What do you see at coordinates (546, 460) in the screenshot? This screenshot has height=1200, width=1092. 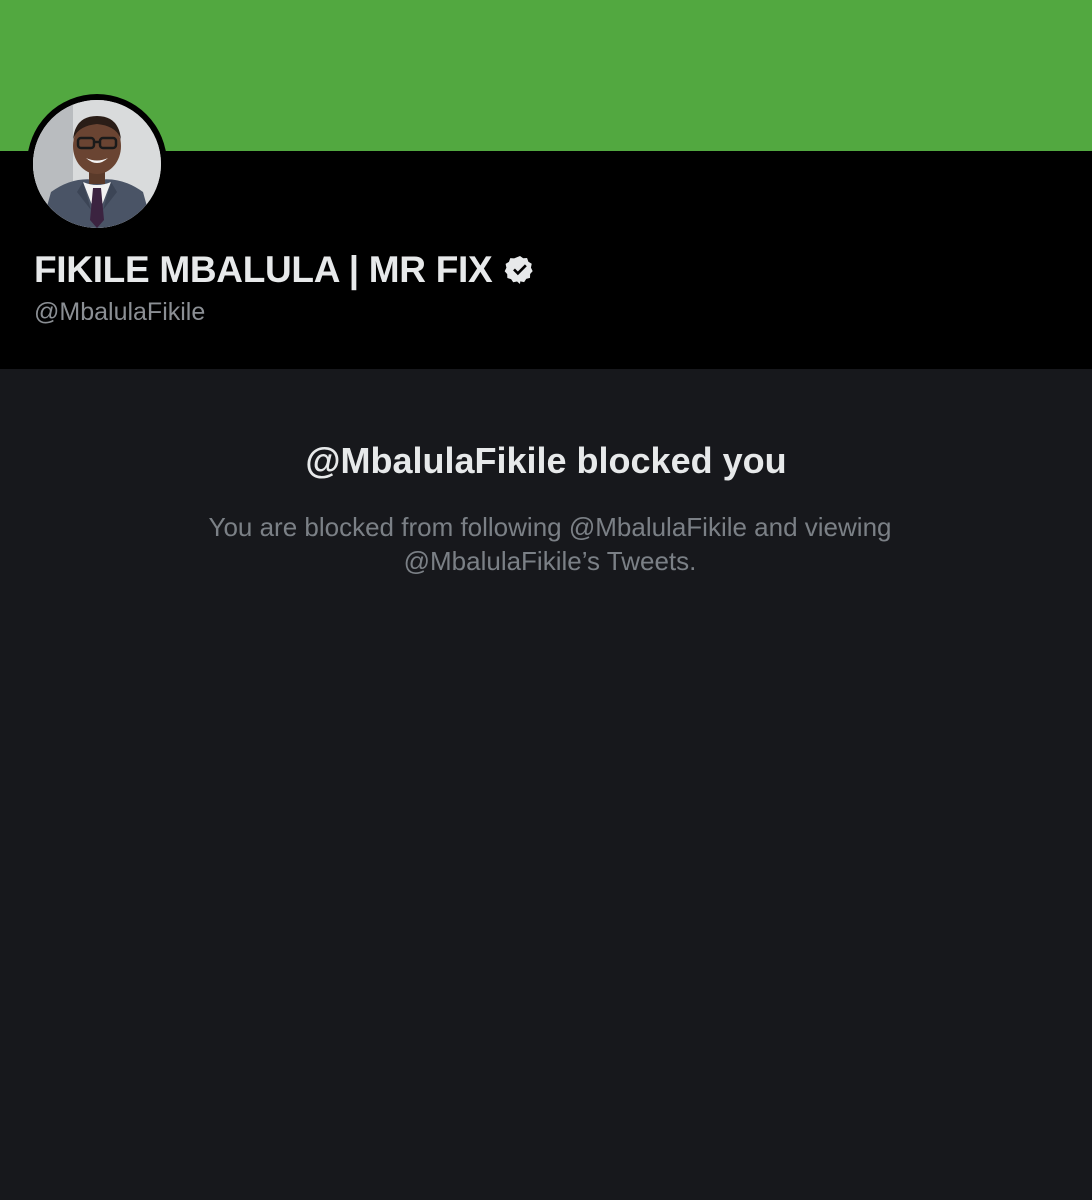 I see `blocked-title: @MbalulaFikile blocked you` at bounding box center [546, 460].